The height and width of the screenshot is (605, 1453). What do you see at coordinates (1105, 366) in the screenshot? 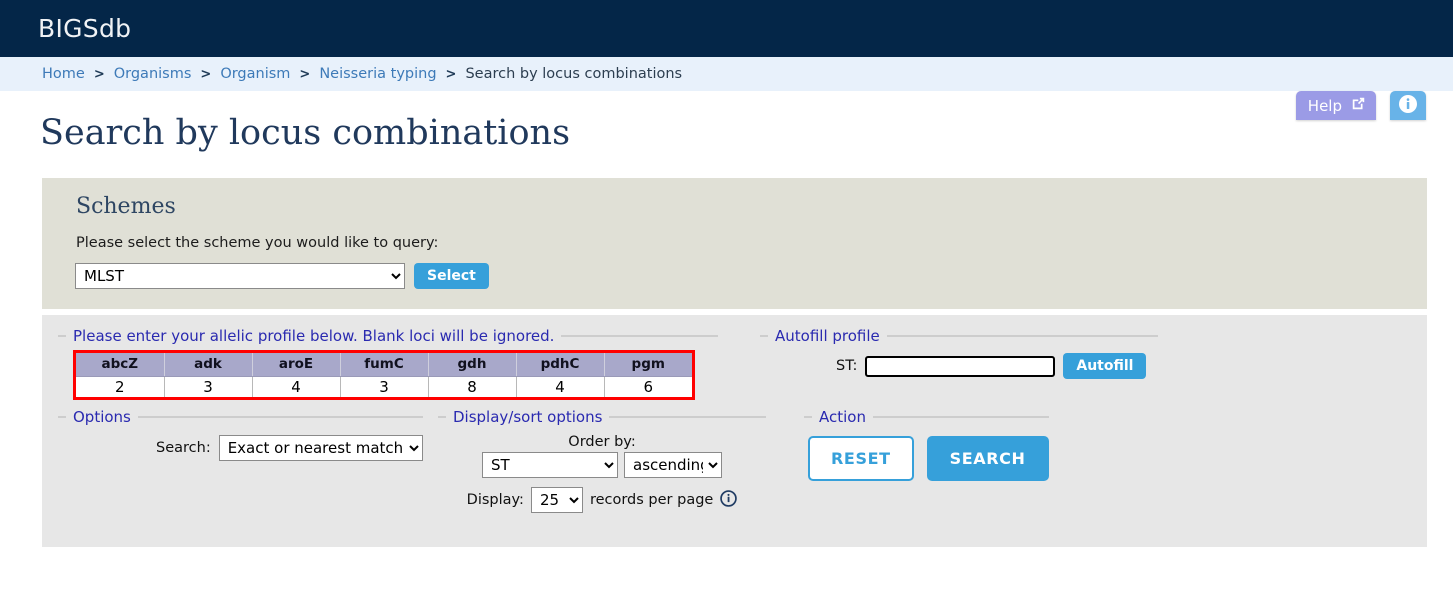
I see `autofill-button: Autofill` at bounding box center [1105, 366].